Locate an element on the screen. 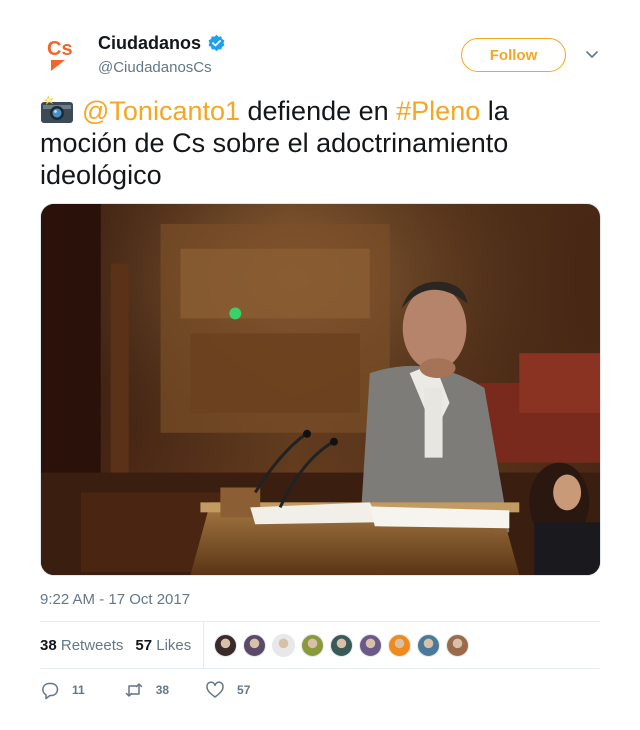 Image resolution: width=640 pixels, height=730 pixels. retweets-count: 38 is located at coordinates (48, 645).